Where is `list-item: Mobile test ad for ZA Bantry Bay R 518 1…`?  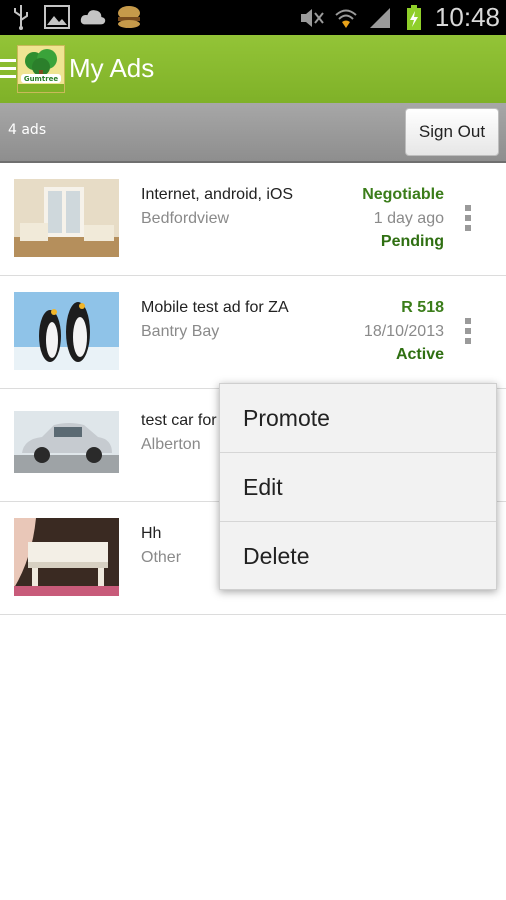 list-item: Mobile test ad for ZA Bantry Bay R 518 1… is located at coordinates (253, 332).